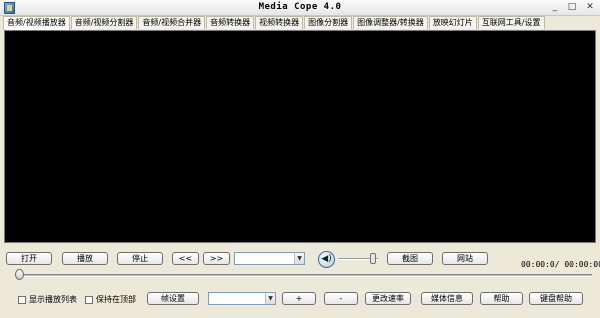  I want to click on seek-bar-thumb, so click(19, 274).